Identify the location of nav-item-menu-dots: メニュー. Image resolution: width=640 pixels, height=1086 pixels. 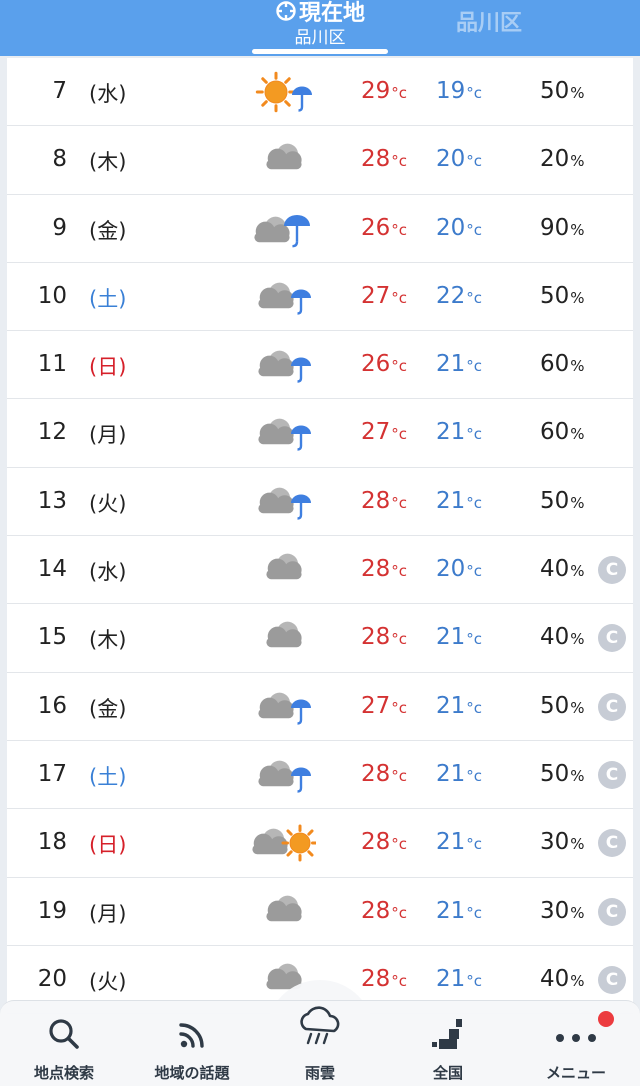
(576, 1043).